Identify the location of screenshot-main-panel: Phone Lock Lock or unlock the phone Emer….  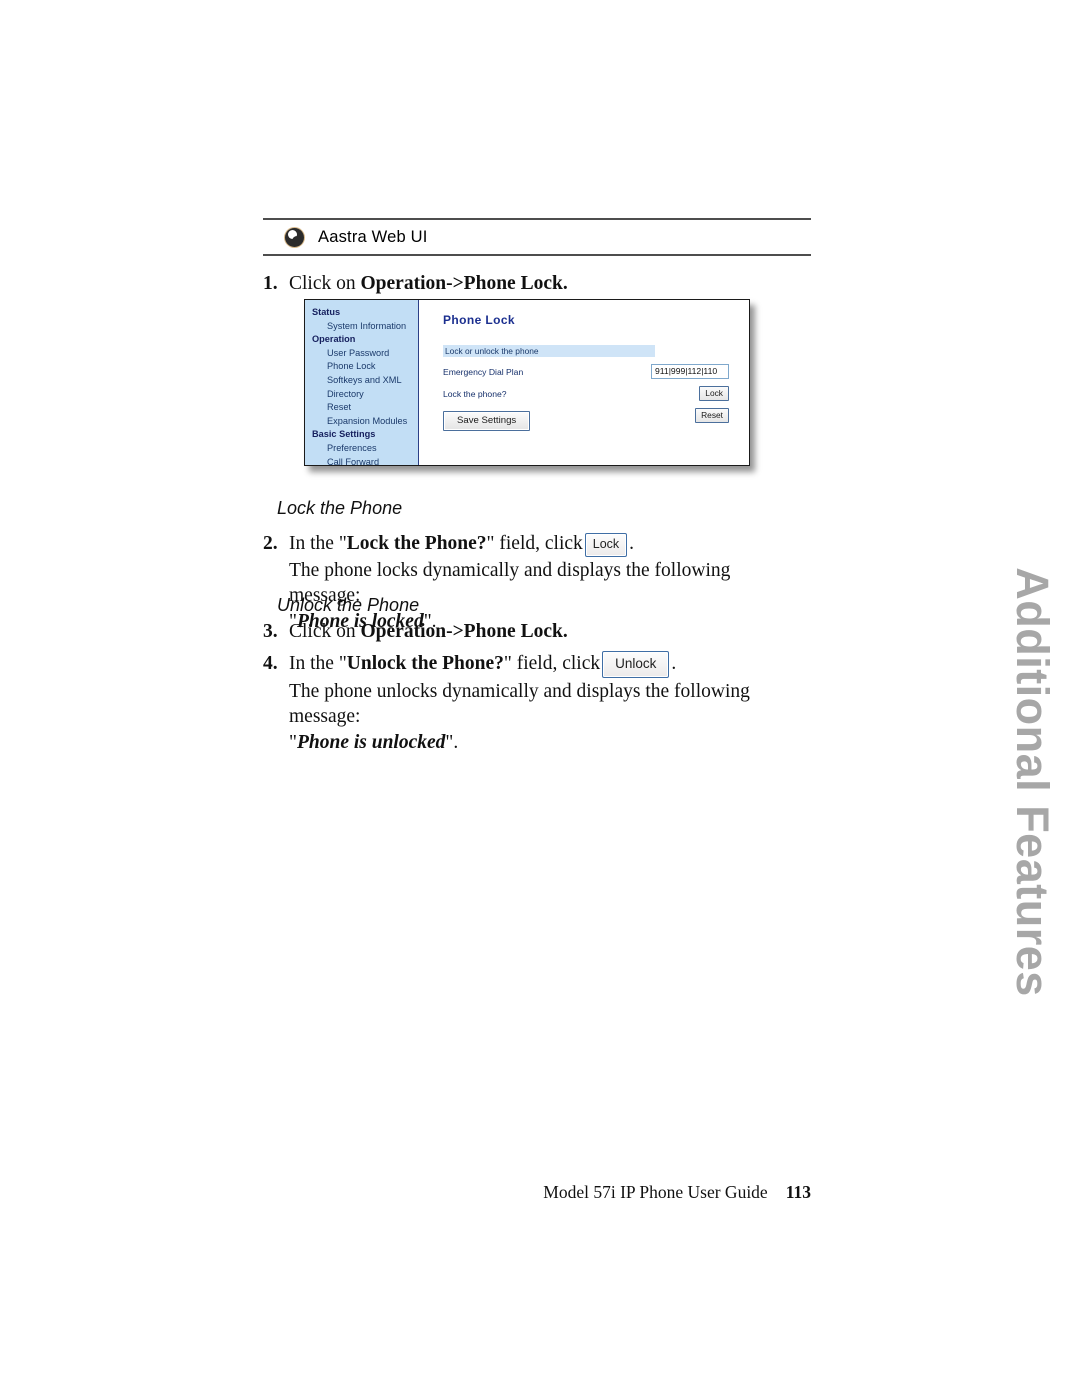
(584, 382).